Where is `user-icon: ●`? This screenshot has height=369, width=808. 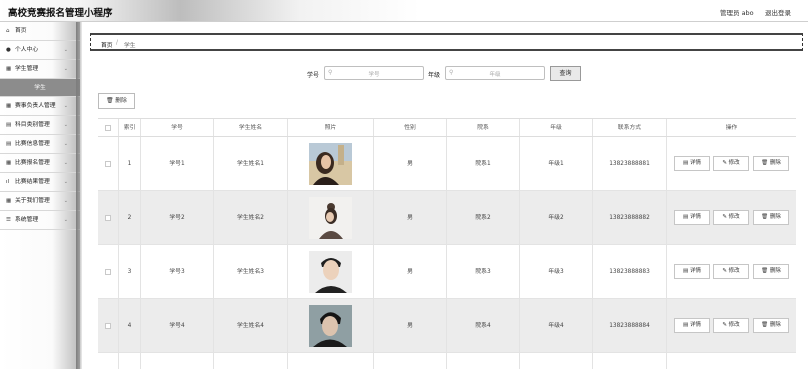 user-icon: ● is located at coordinates (8, 50).